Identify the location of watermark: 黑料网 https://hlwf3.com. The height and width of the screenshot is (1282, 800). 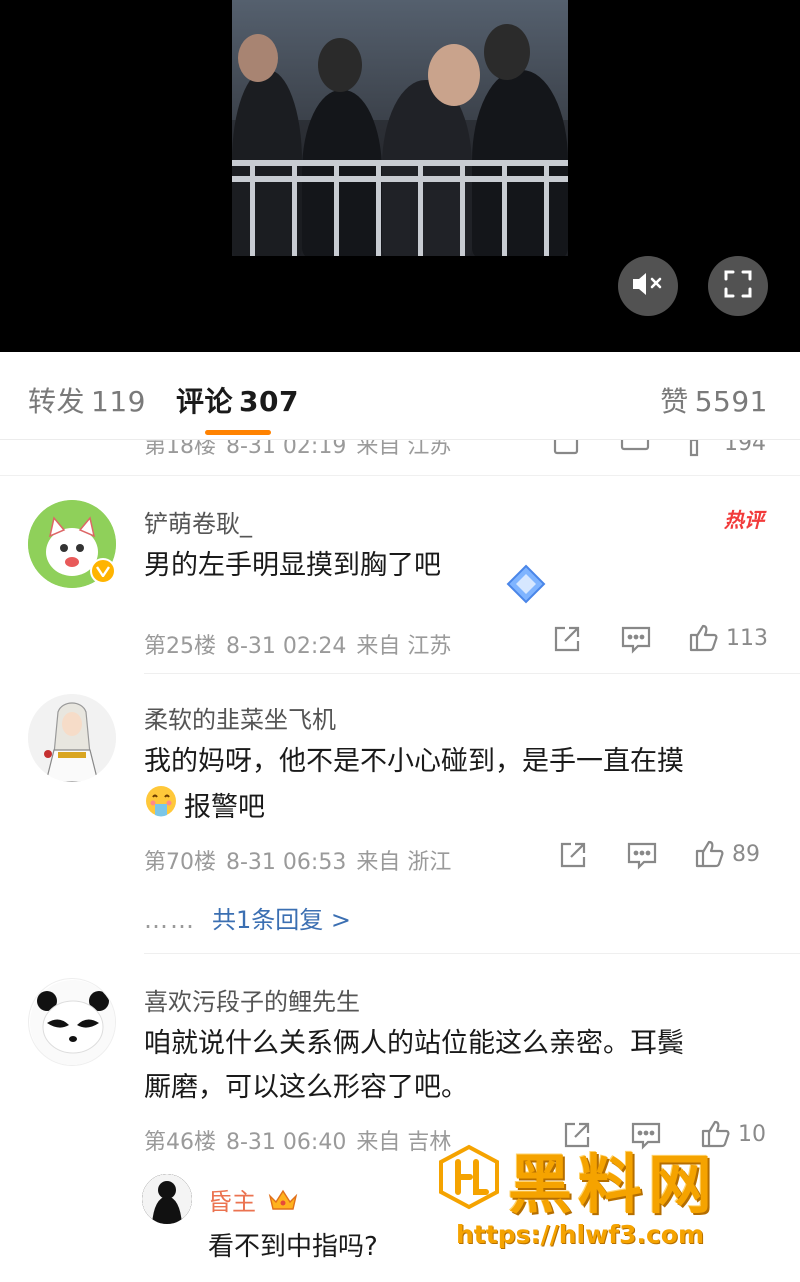
(611, 1198).